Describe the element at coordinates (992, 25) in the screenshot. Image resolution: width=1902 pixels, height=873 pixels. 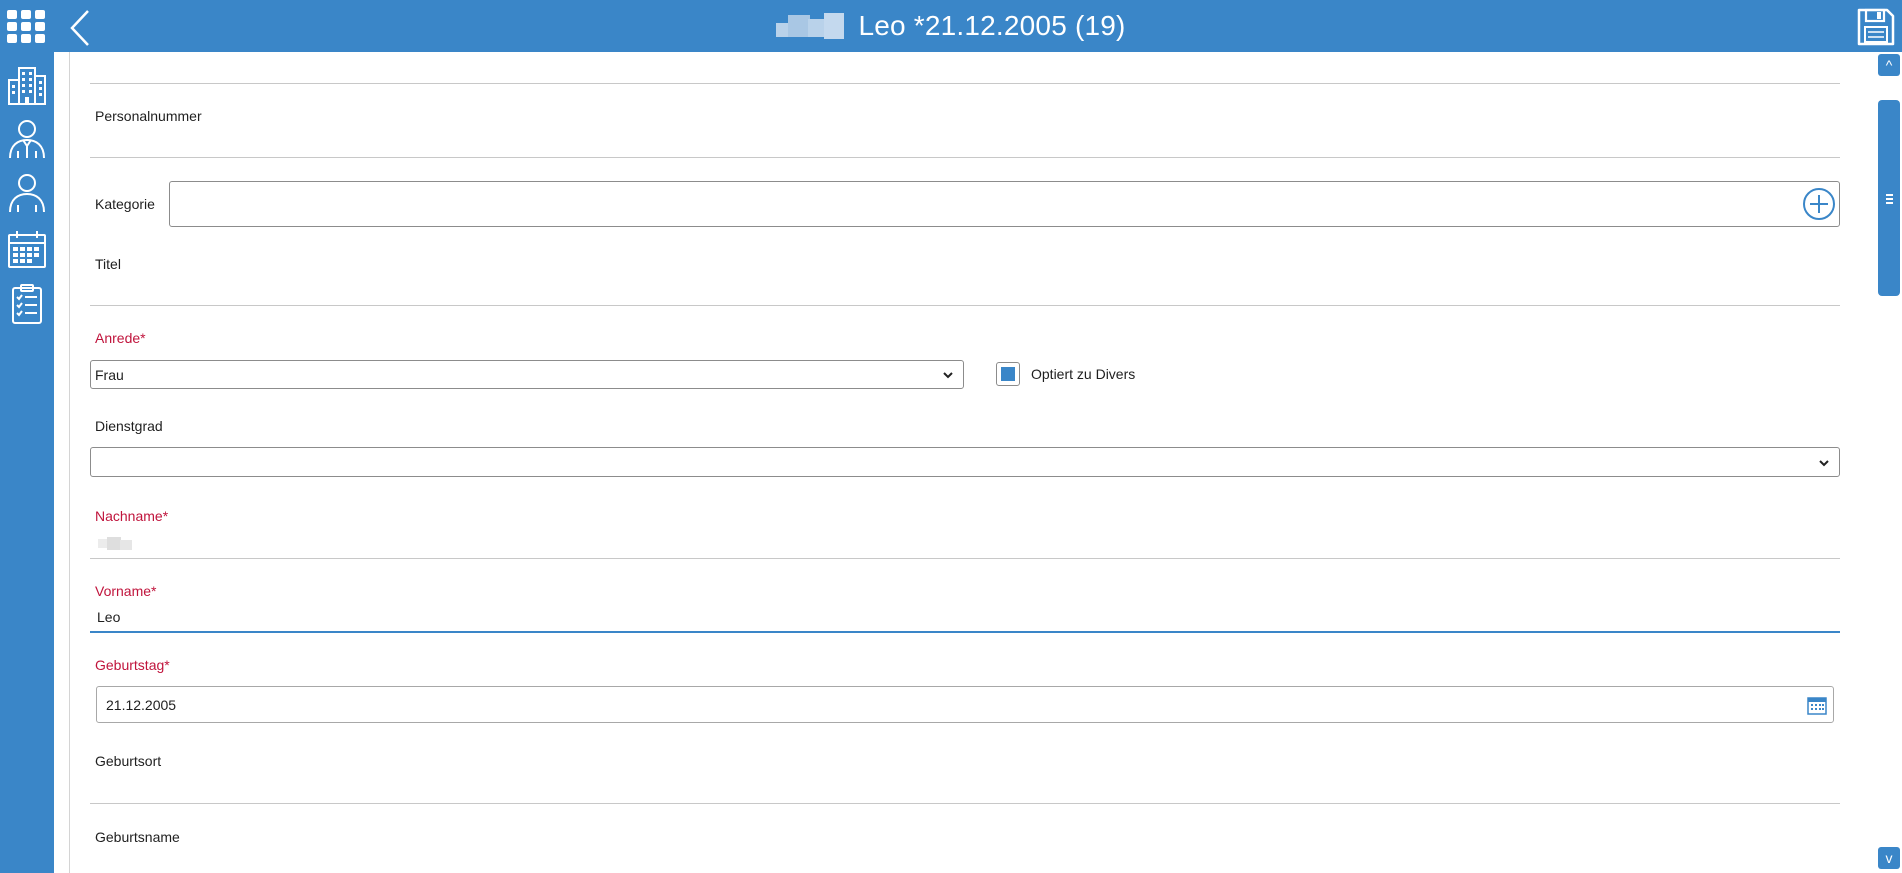
I see `page-title-text: Leo *21.12.2005 (19)` at that location.